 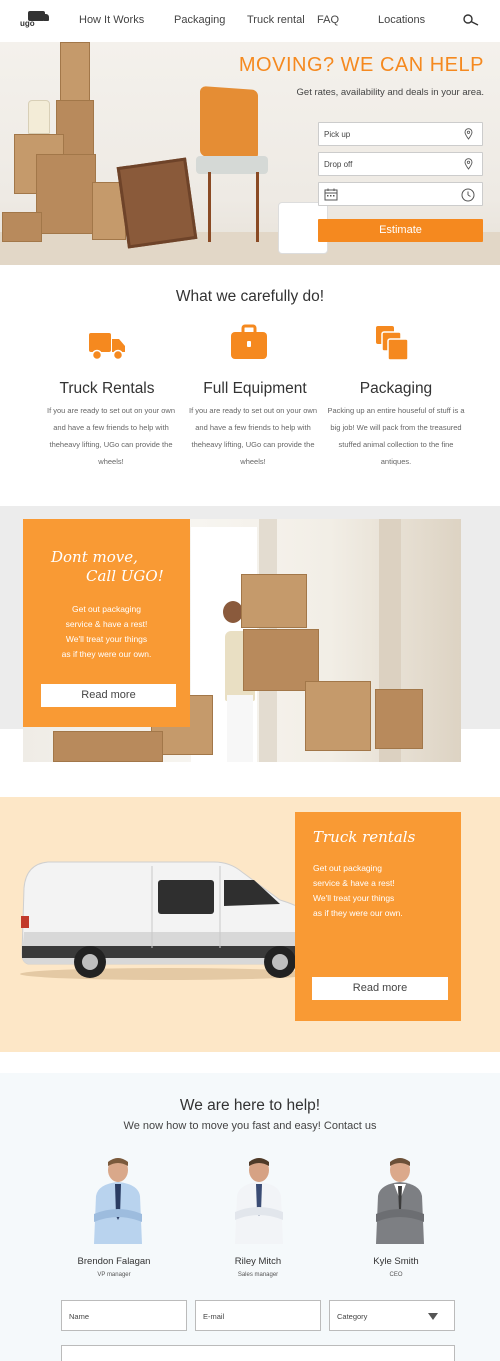 What do you see at coordinates (125, 576) in the screenshot?
I see `promo-heading-line-2: Call UGO!` at bounding box center [125, 576].